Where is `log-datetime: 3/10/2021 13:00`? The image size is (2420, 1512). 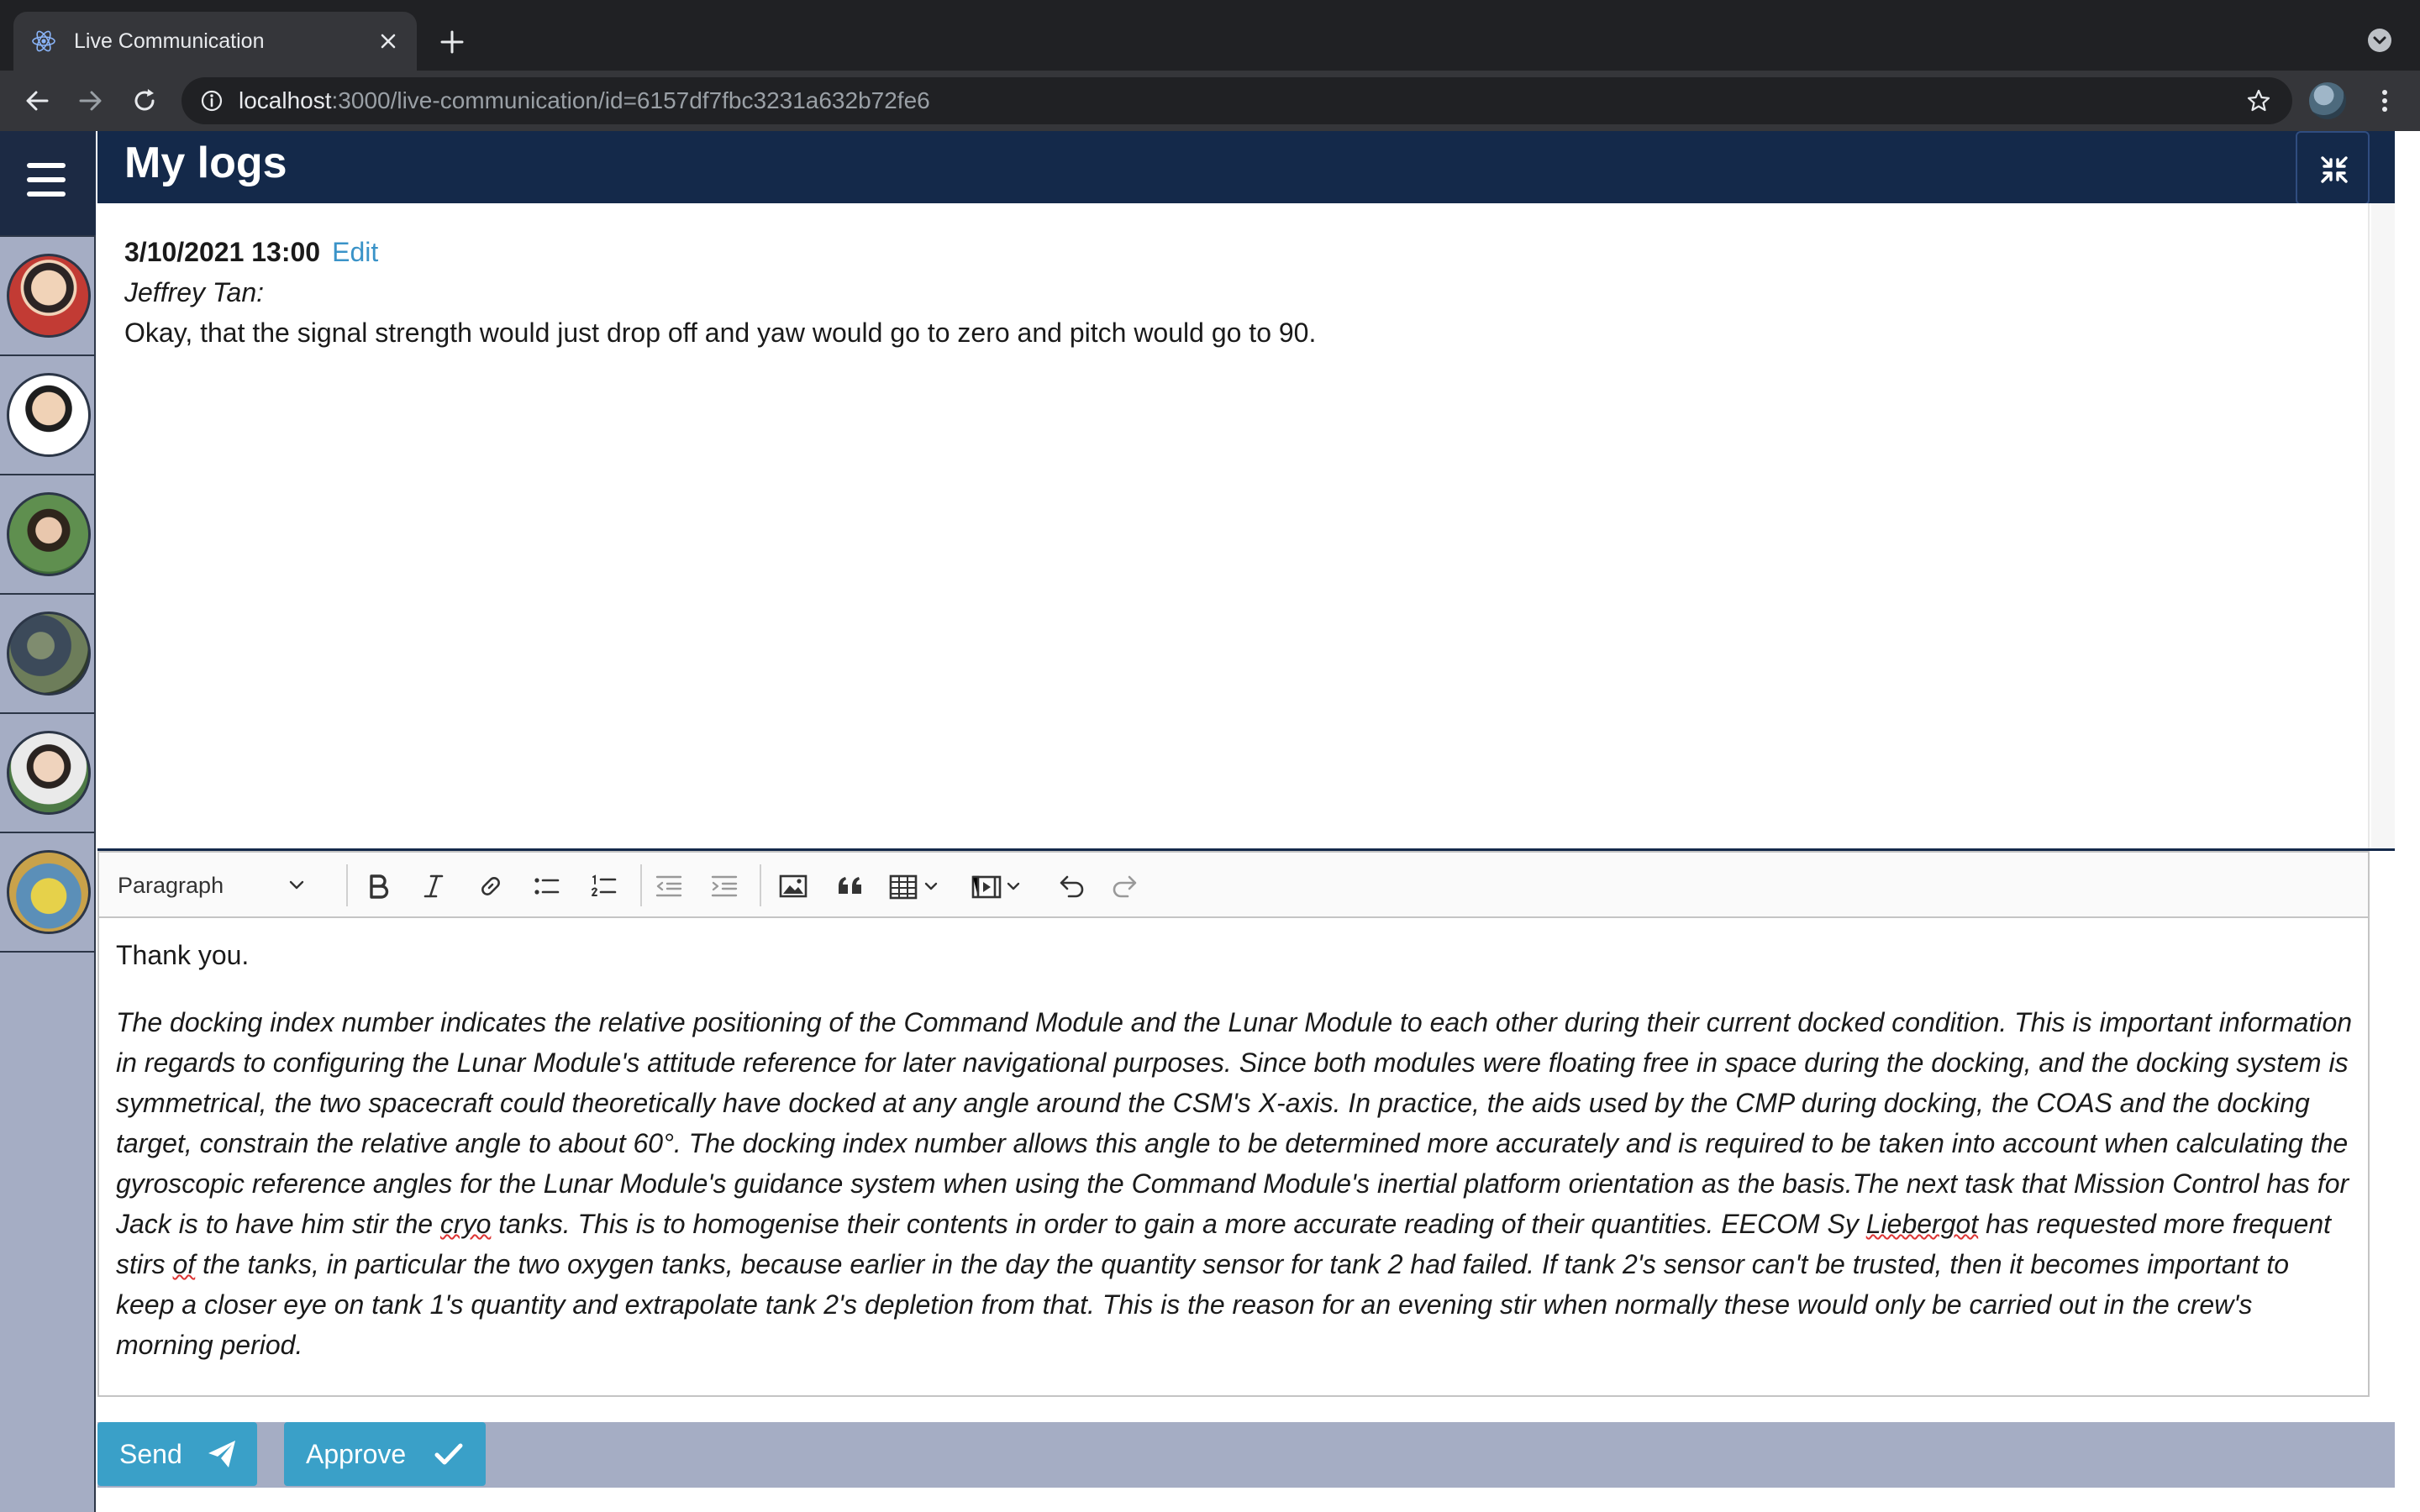 log-datetime: 3/10/2021 13:00 is located at coordinates (223, 252).